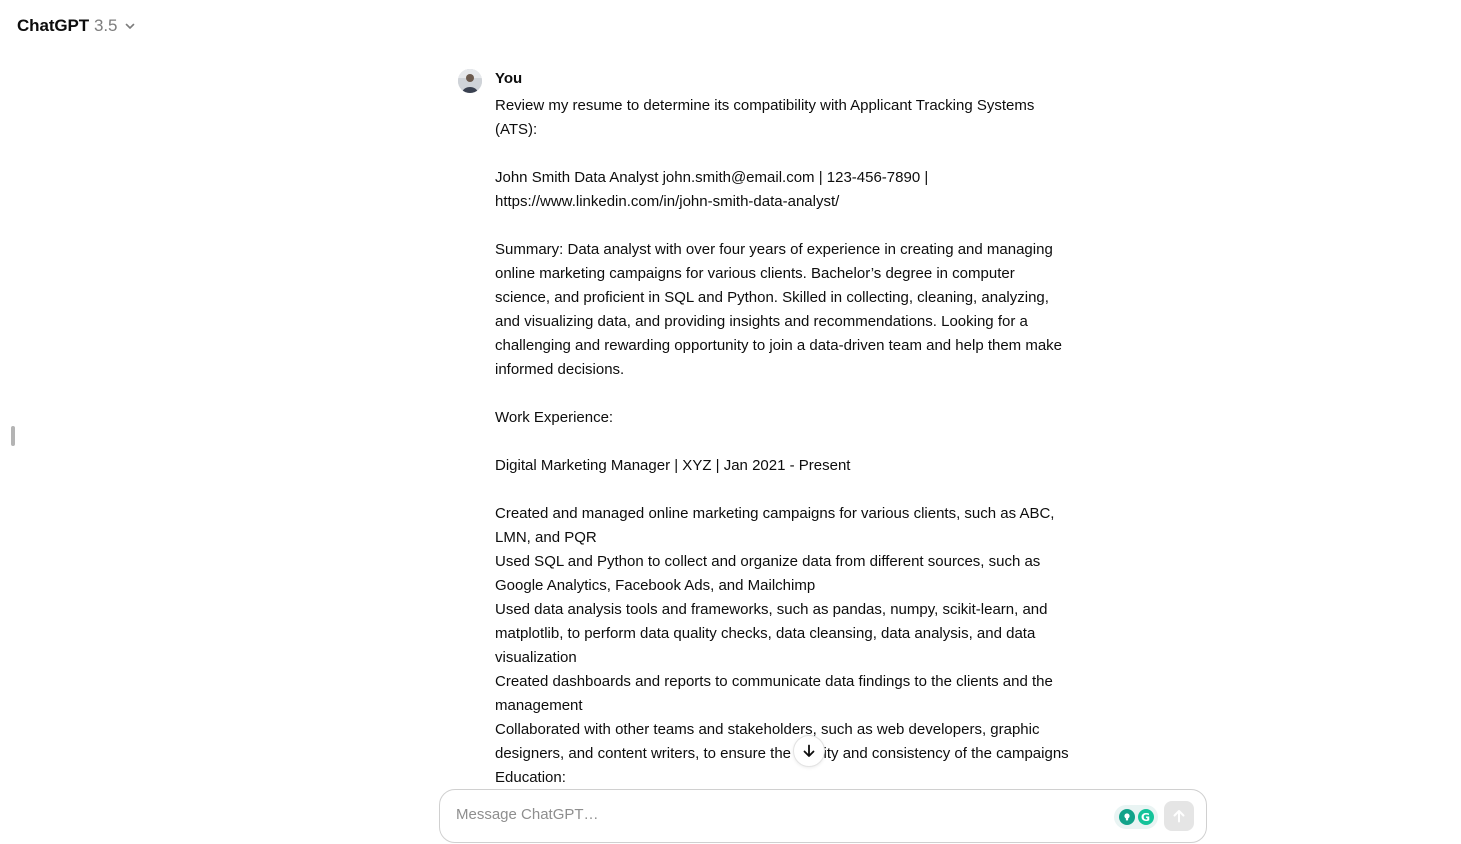 This screenshot has width=1461, height=844. Describe the element at coordinates (130, 26) in the screenshot. I see `chevron-down-icon` at that location.